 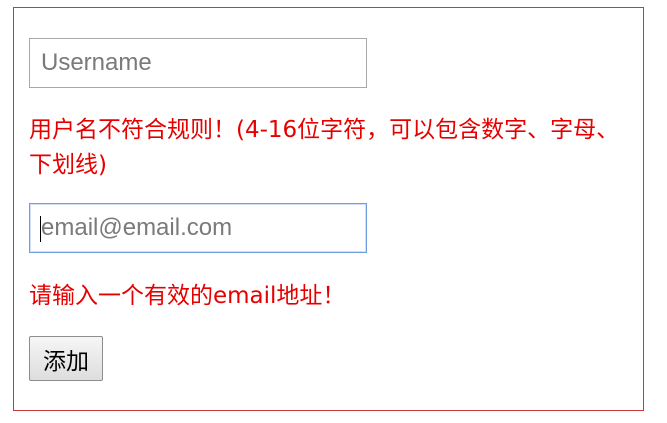 I want to click on email-input, so click(x=198, y=228).